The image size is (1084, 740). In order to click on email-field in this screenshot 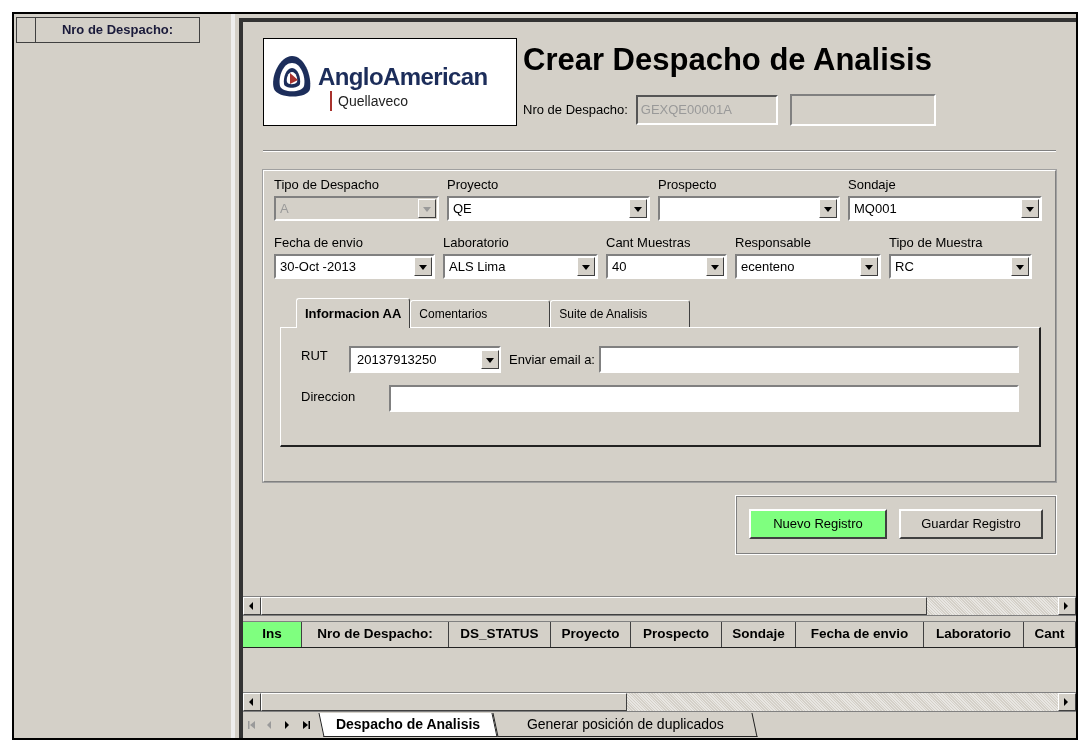, I will do `click(809, 359)`.